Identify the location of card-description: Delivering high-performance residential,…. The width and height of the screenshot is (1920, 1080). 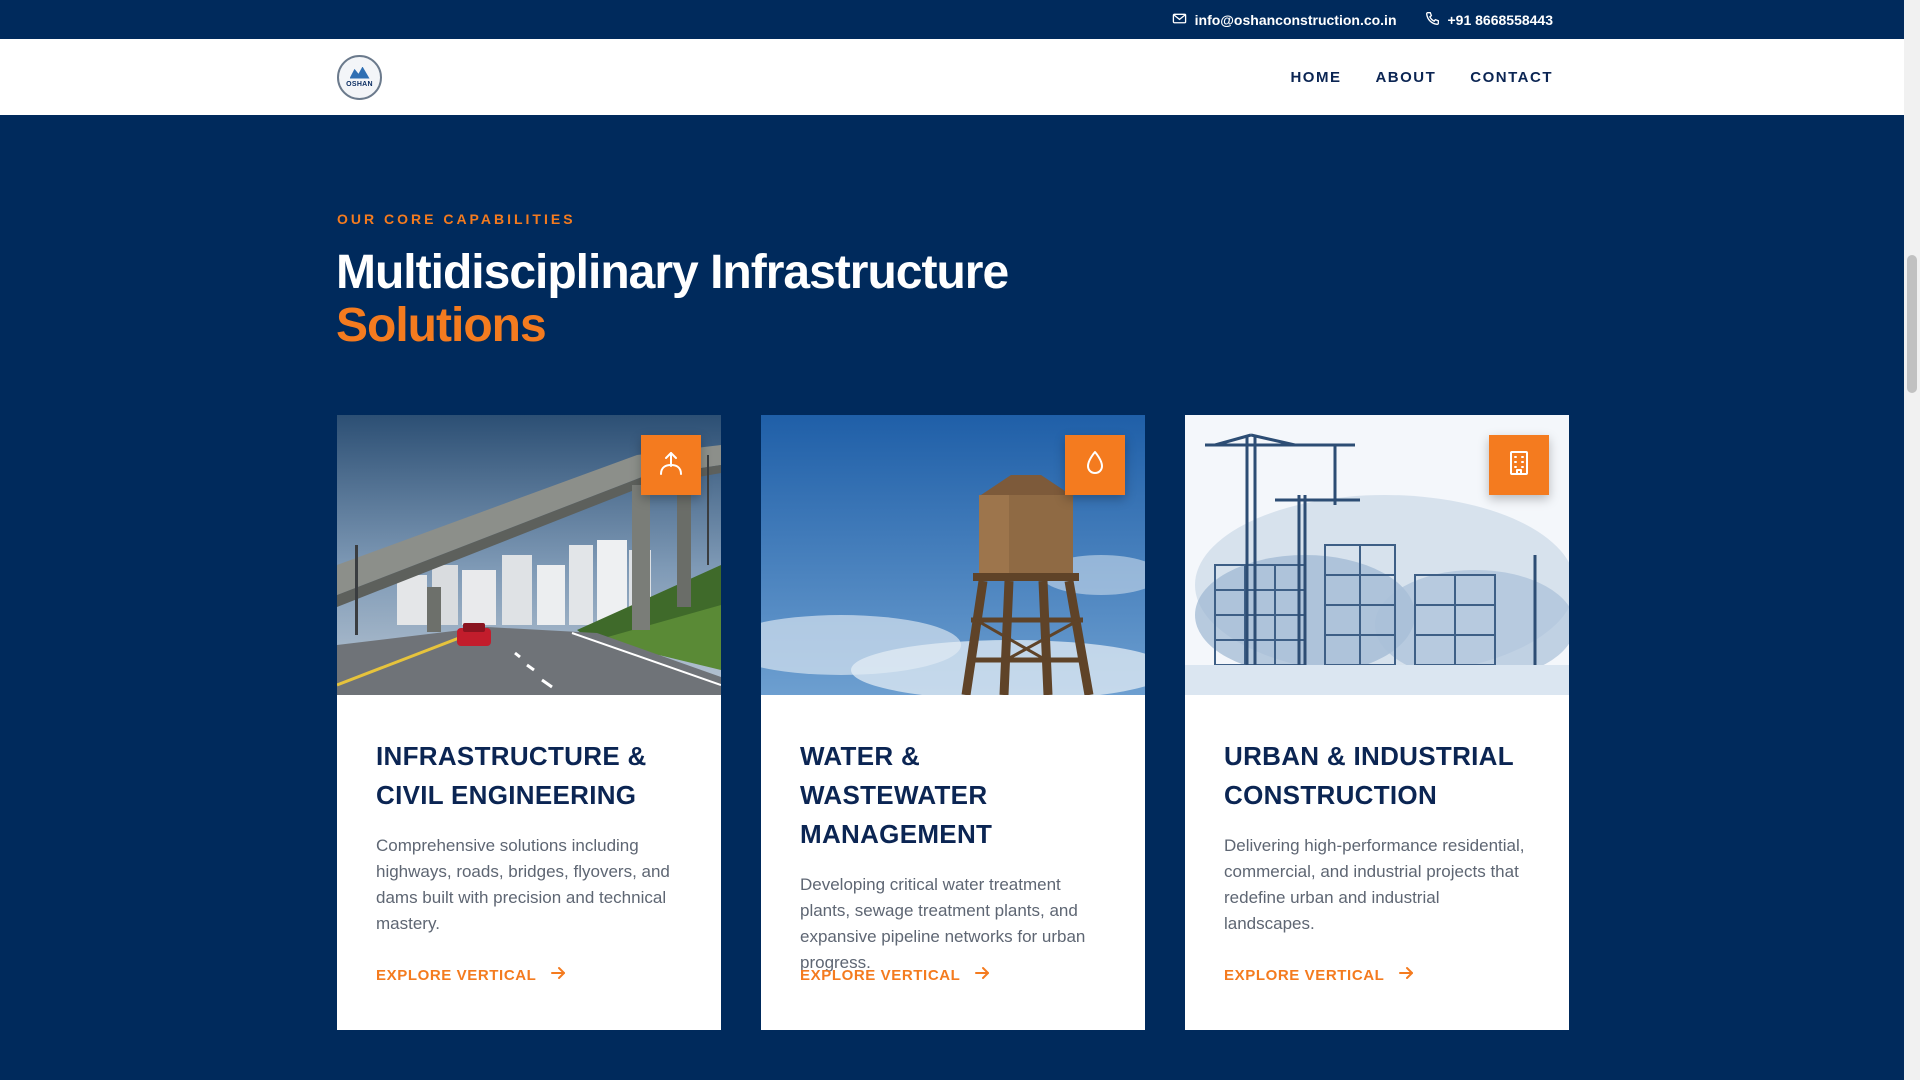
(1374, 884).